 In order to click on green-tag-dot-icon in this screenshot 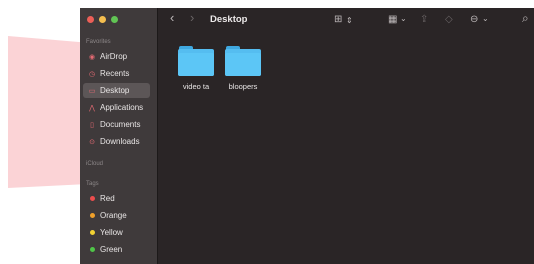, I will do `click(92, 249)`.